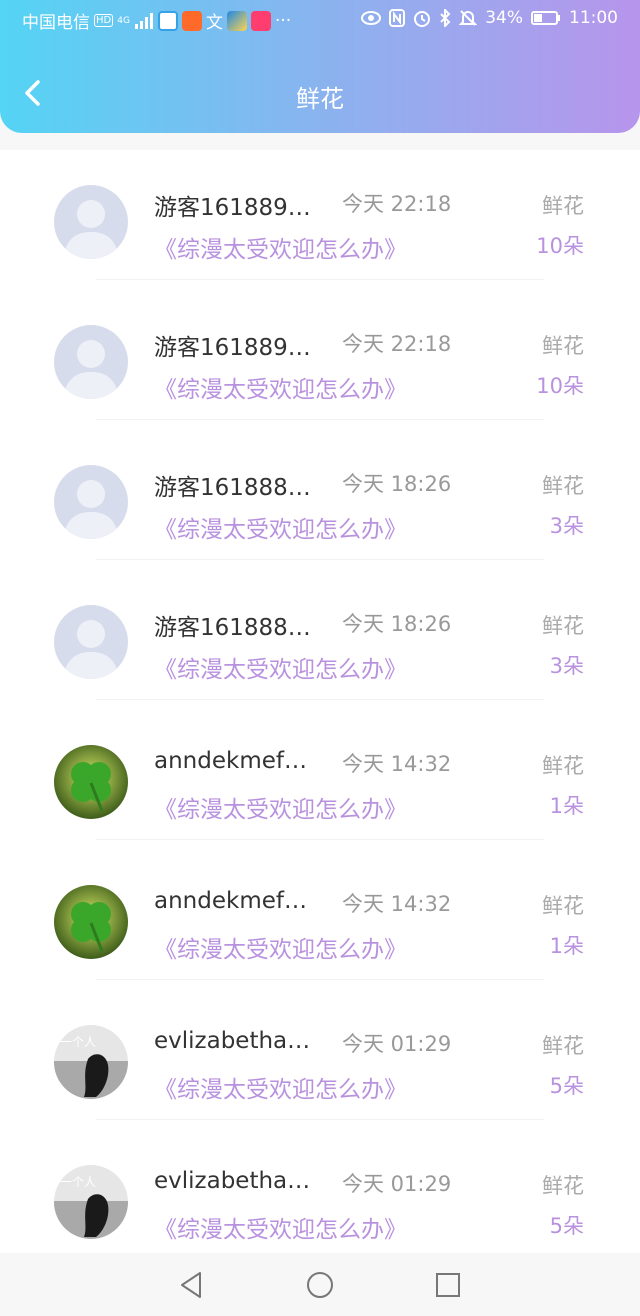  Describe the element at coordinates (283, 20) in the screenshot. I see `more-icon: ···` at that location.